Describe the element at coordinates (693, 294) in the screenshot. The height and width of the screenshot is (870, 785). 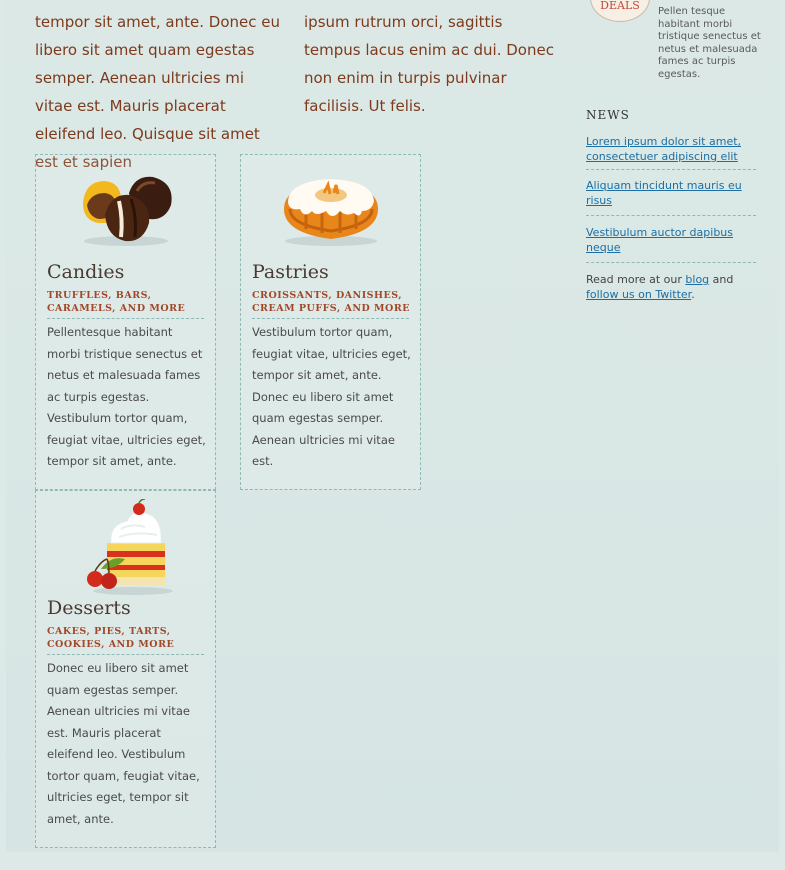
I see `read-more-suffix: .` at that location.